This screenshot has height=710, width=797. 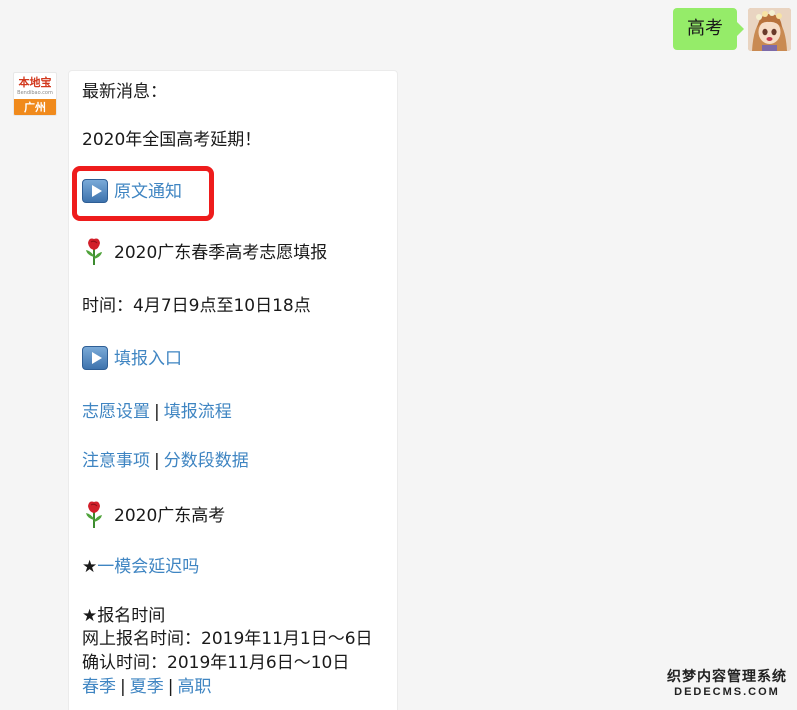 I want to click on links-row-1: 志愿设置 | 填报流程, so click(x=157, y=412).